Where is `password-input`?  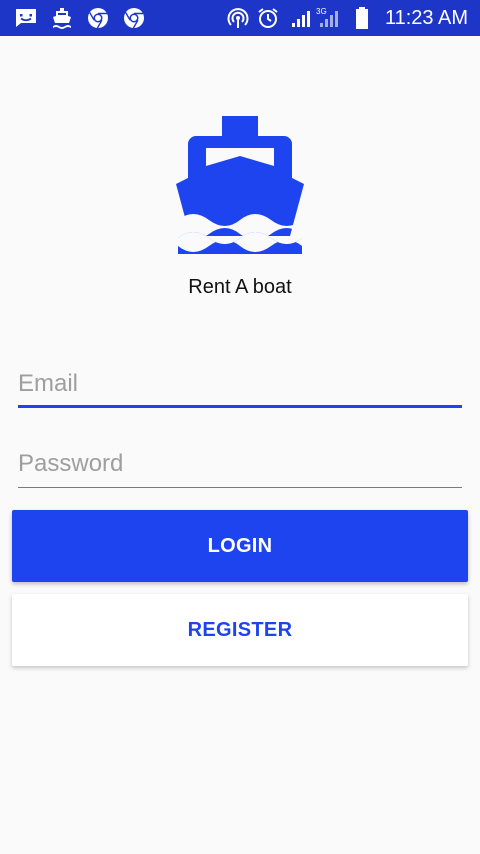
password-input is located at coordinates (240, 464).